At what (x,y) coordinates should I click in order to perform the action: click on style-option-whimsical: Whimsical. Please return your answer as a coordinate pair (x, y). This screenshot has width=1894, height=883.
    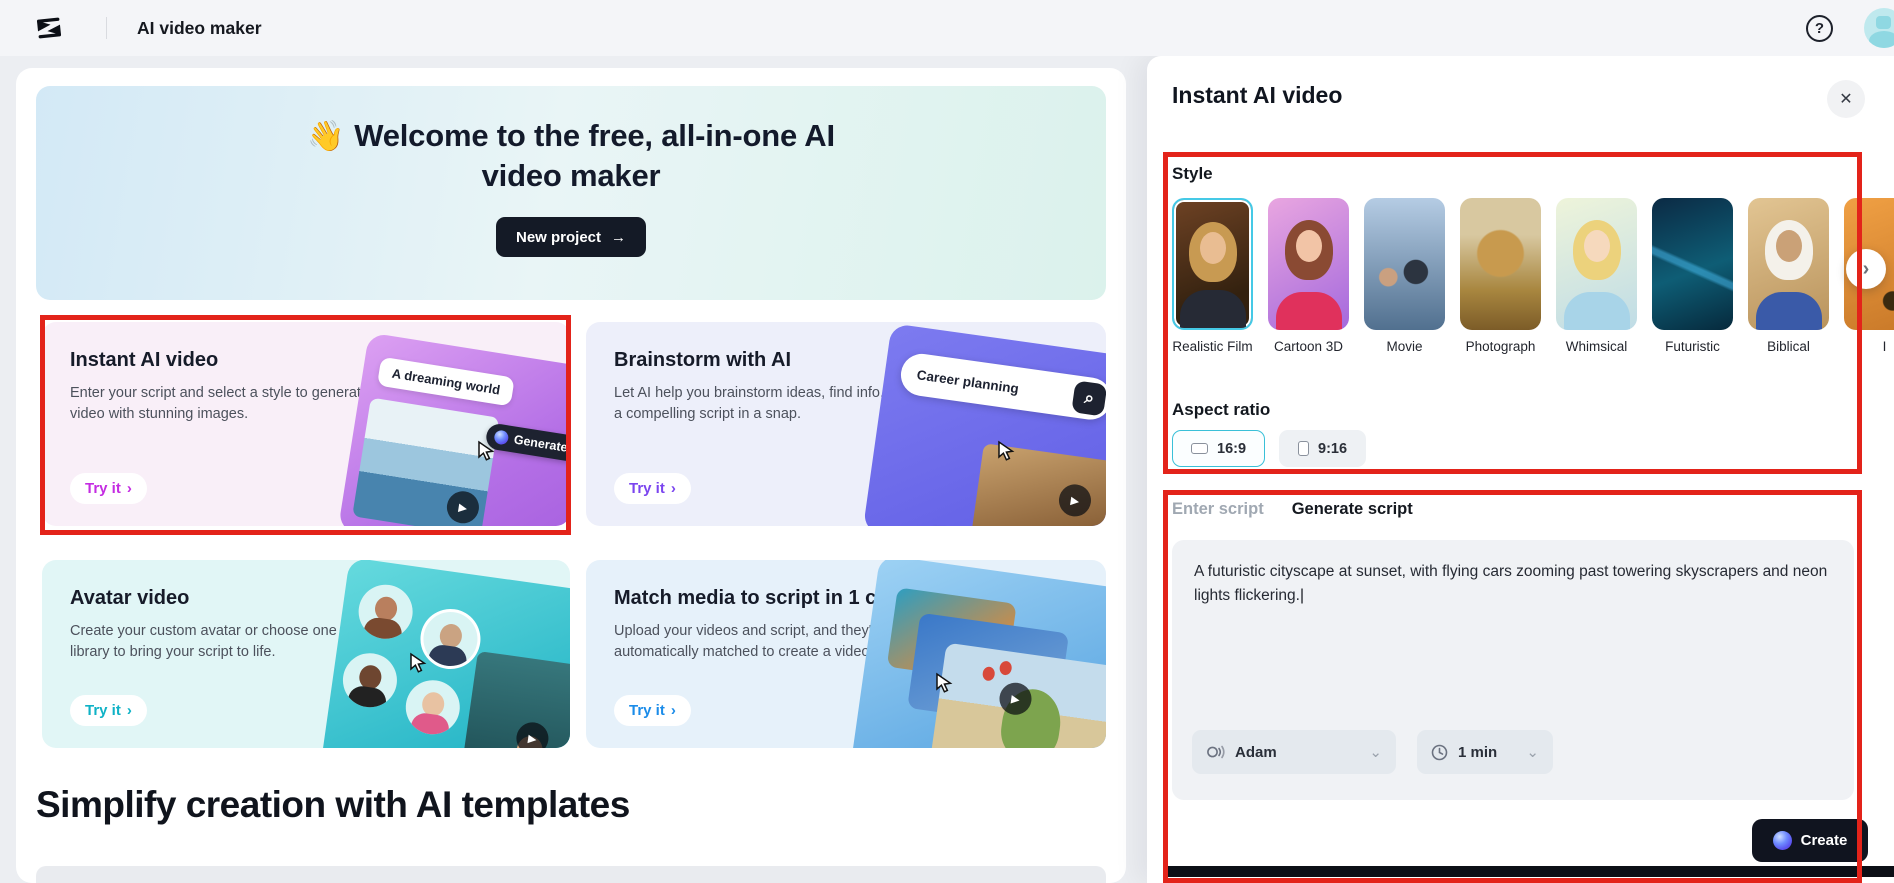
    Looking at the image, I should click on (1596, 276).